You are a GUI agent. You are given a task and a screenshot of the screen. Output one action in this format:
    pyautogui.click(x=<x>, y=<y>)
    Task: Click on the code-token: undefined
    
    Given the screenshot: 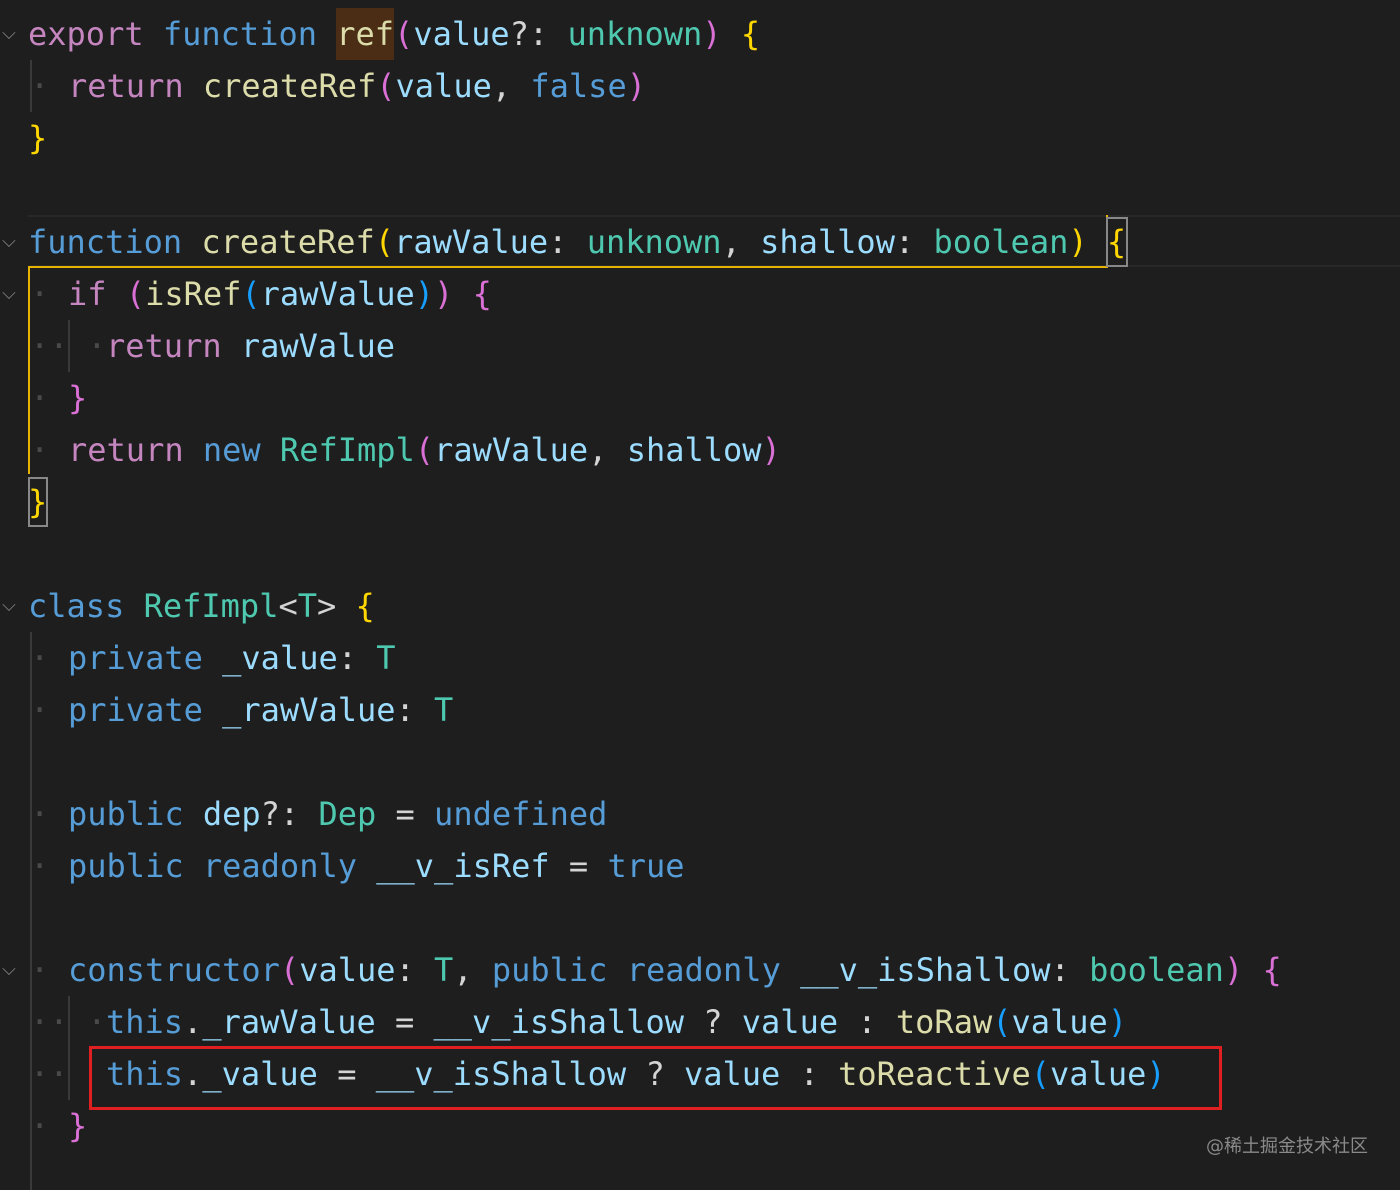 What is the action you would take?
    pyautogui.click(x=521, y=814)
    